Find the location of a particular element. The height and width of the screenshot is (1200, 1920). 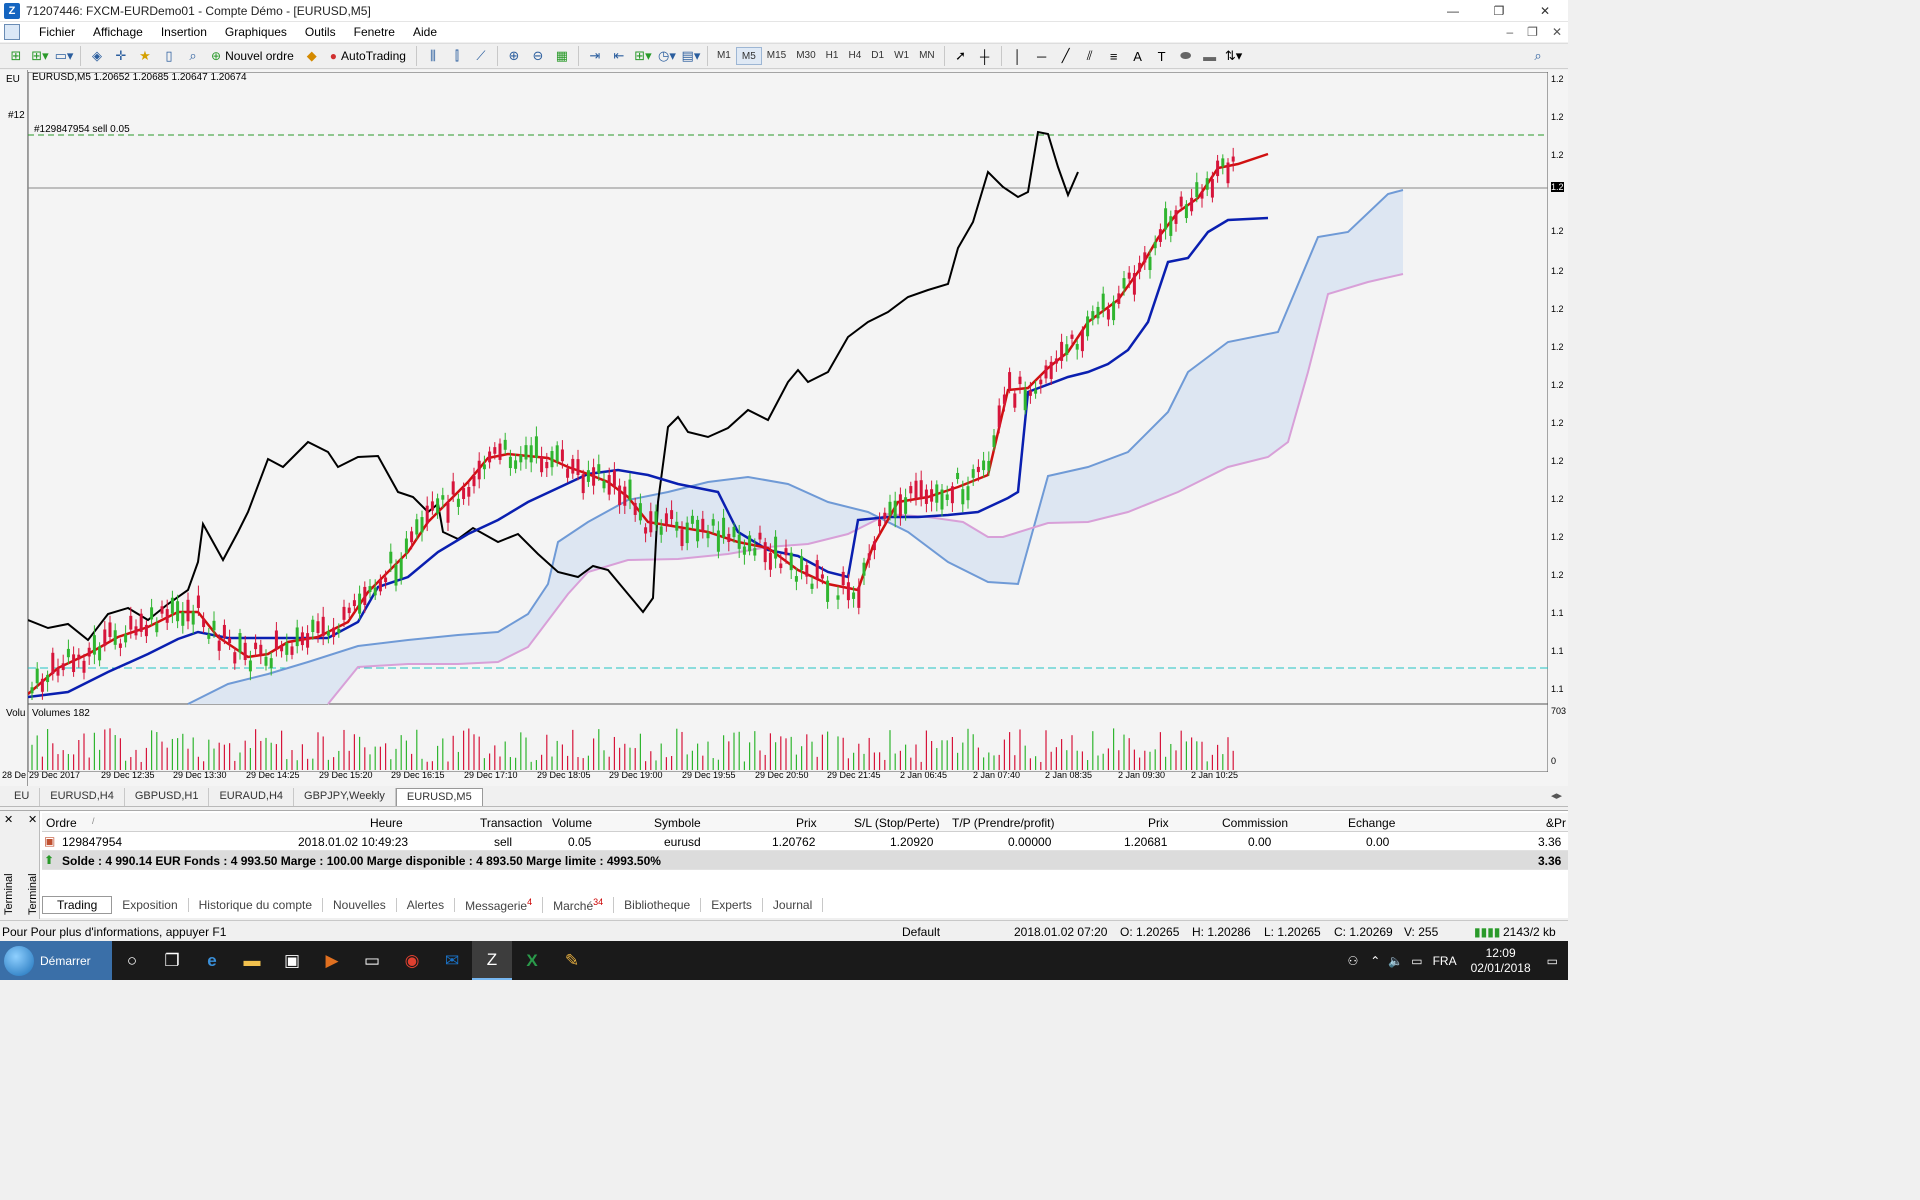

timeframe-m15: M15 is located at coordinates (776, 56).